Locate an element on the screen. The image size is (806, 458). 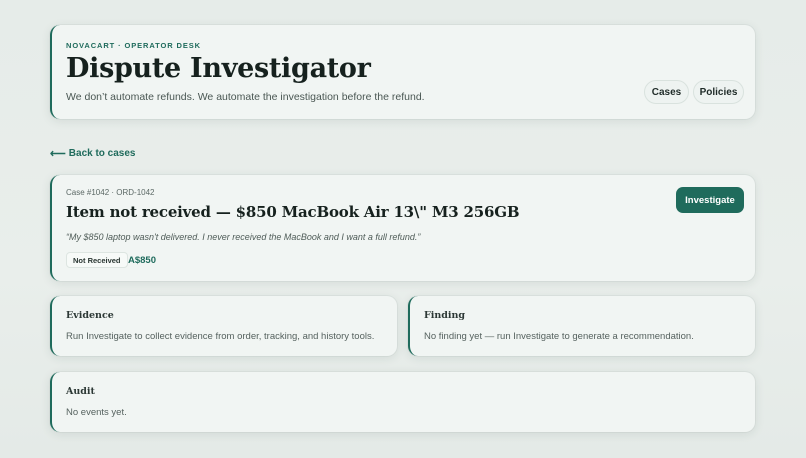
finding-title: Finding is located at coordinates (445, 315).